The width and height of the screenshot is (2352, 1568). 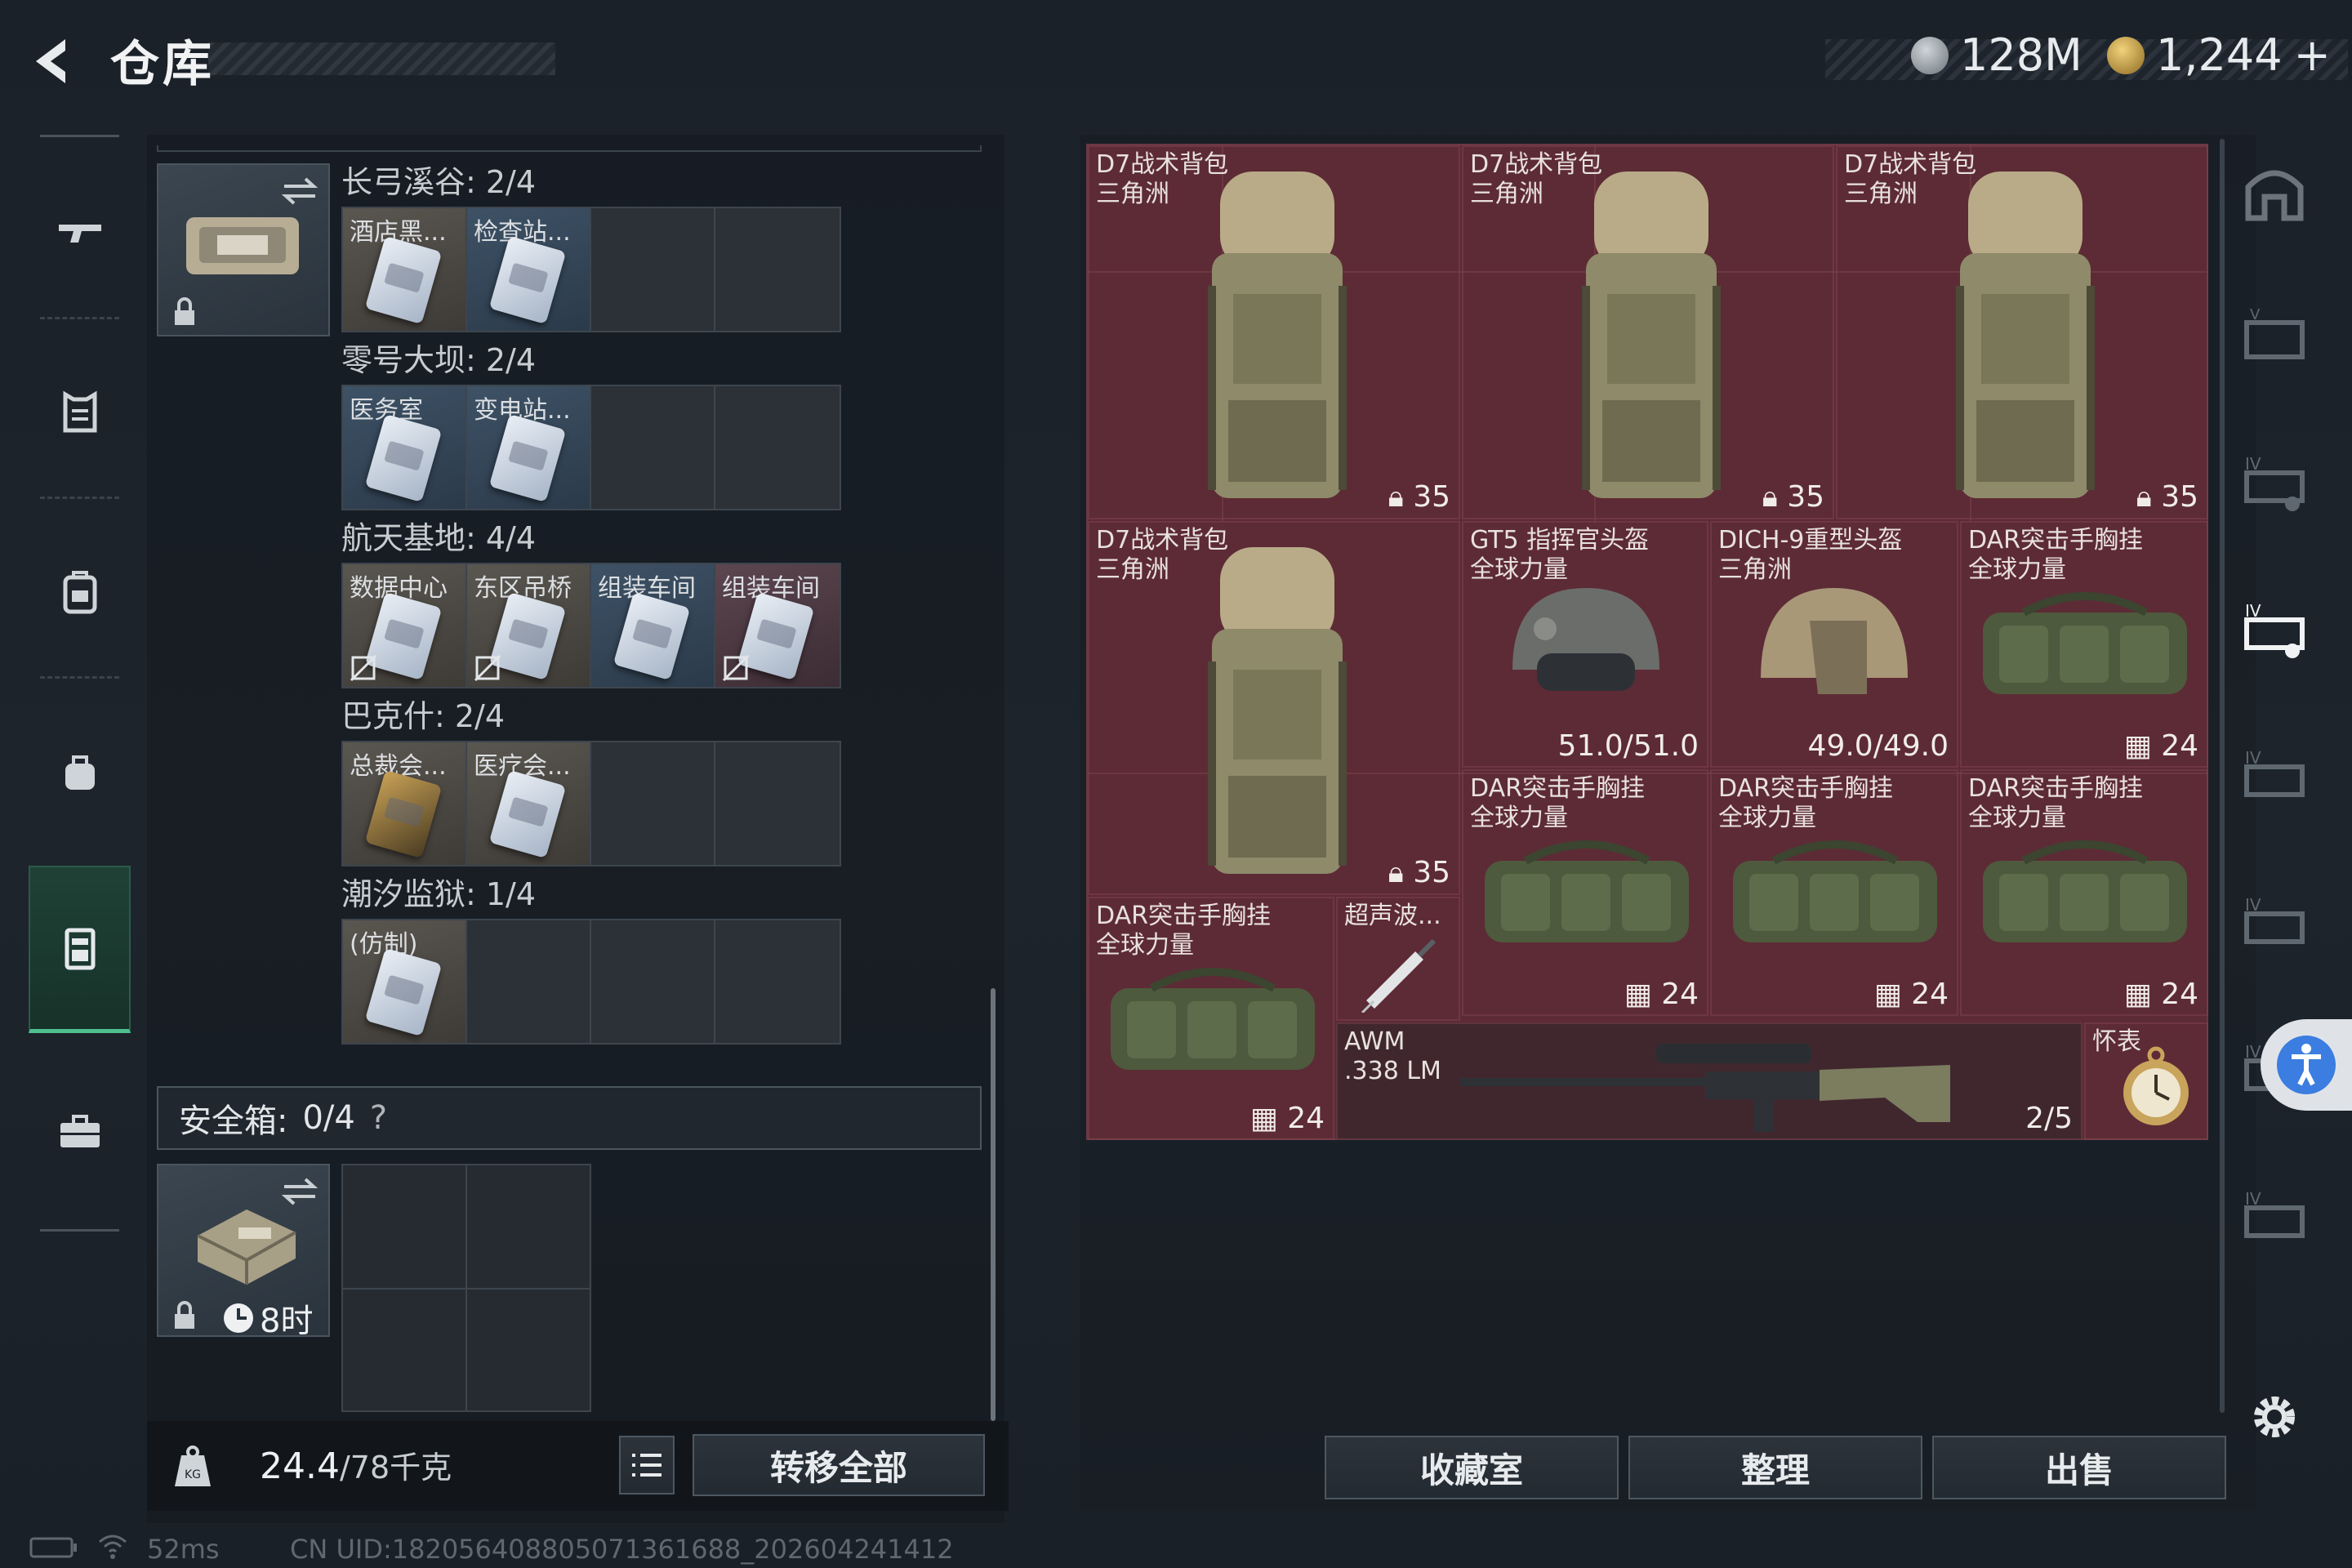 What do you see at coordinates (243, 249) in the screenshot?
I see `card-case-container` at bounding box center [243, 249].